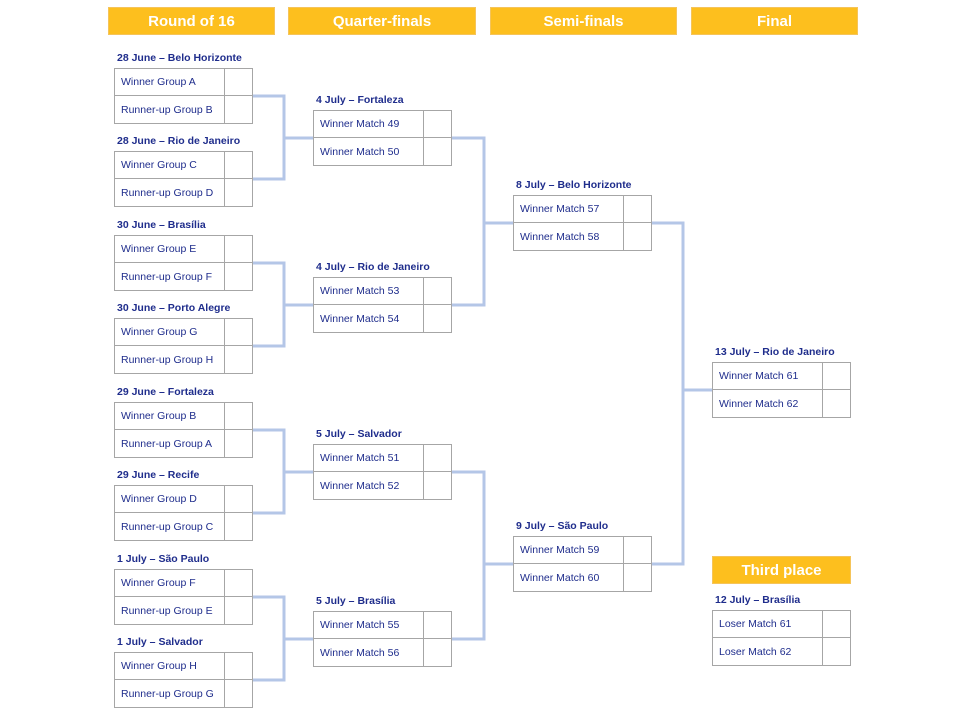 This screenshot has height=717, width=957. Describe the element at coordinates (569, 236) in the screenshot. I see `team-name: Winner Match 58` at that location.